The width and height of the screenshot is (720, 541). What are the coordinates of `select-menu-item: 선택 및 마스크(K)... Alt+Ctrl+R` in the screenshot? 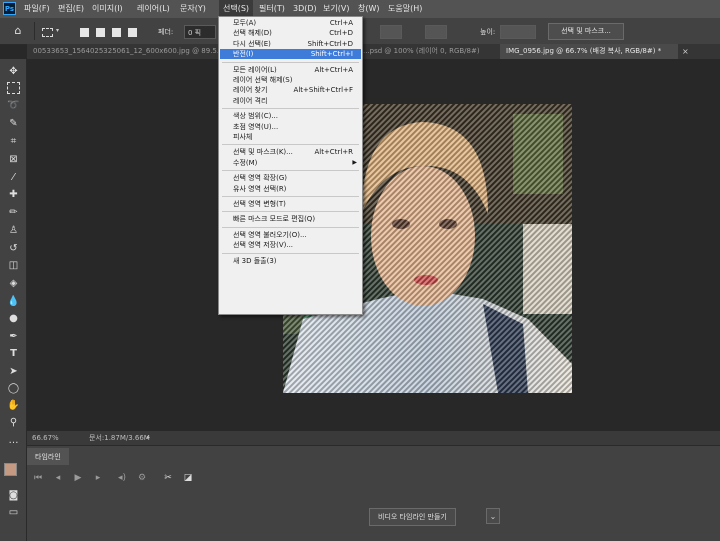 It's located at (290, 152).